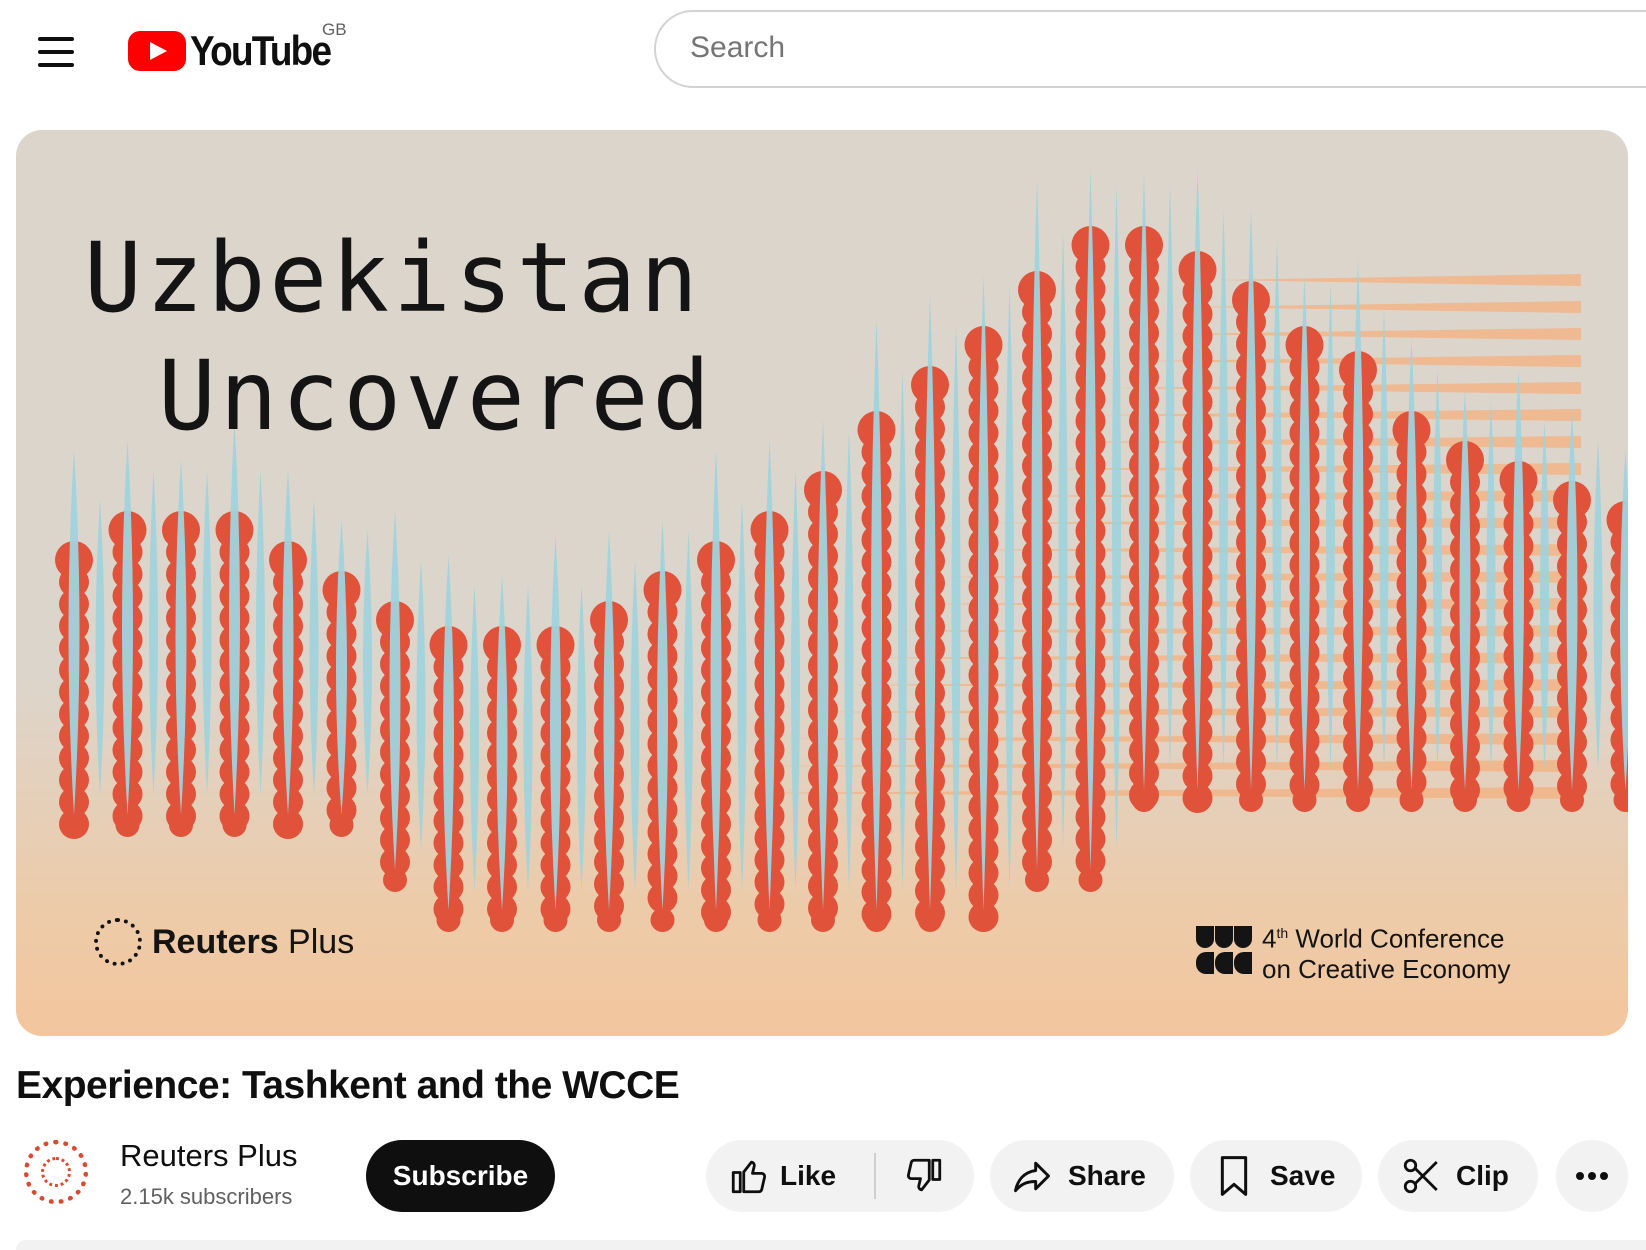  Describe the element at coordinates (1282, 933) in the screenshot. I see `wcce-ordinal-suffix: th` at that location.